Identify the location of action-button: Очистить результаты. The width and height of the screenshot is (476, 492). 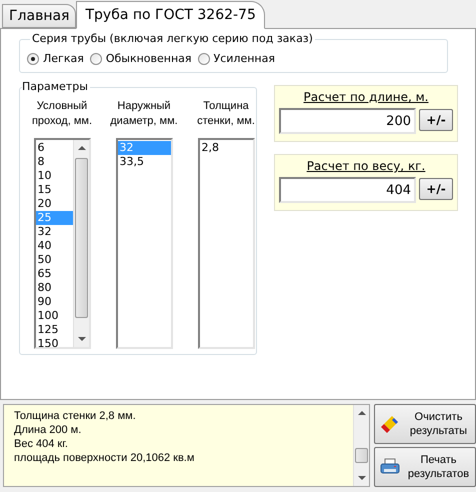
(425, 424).